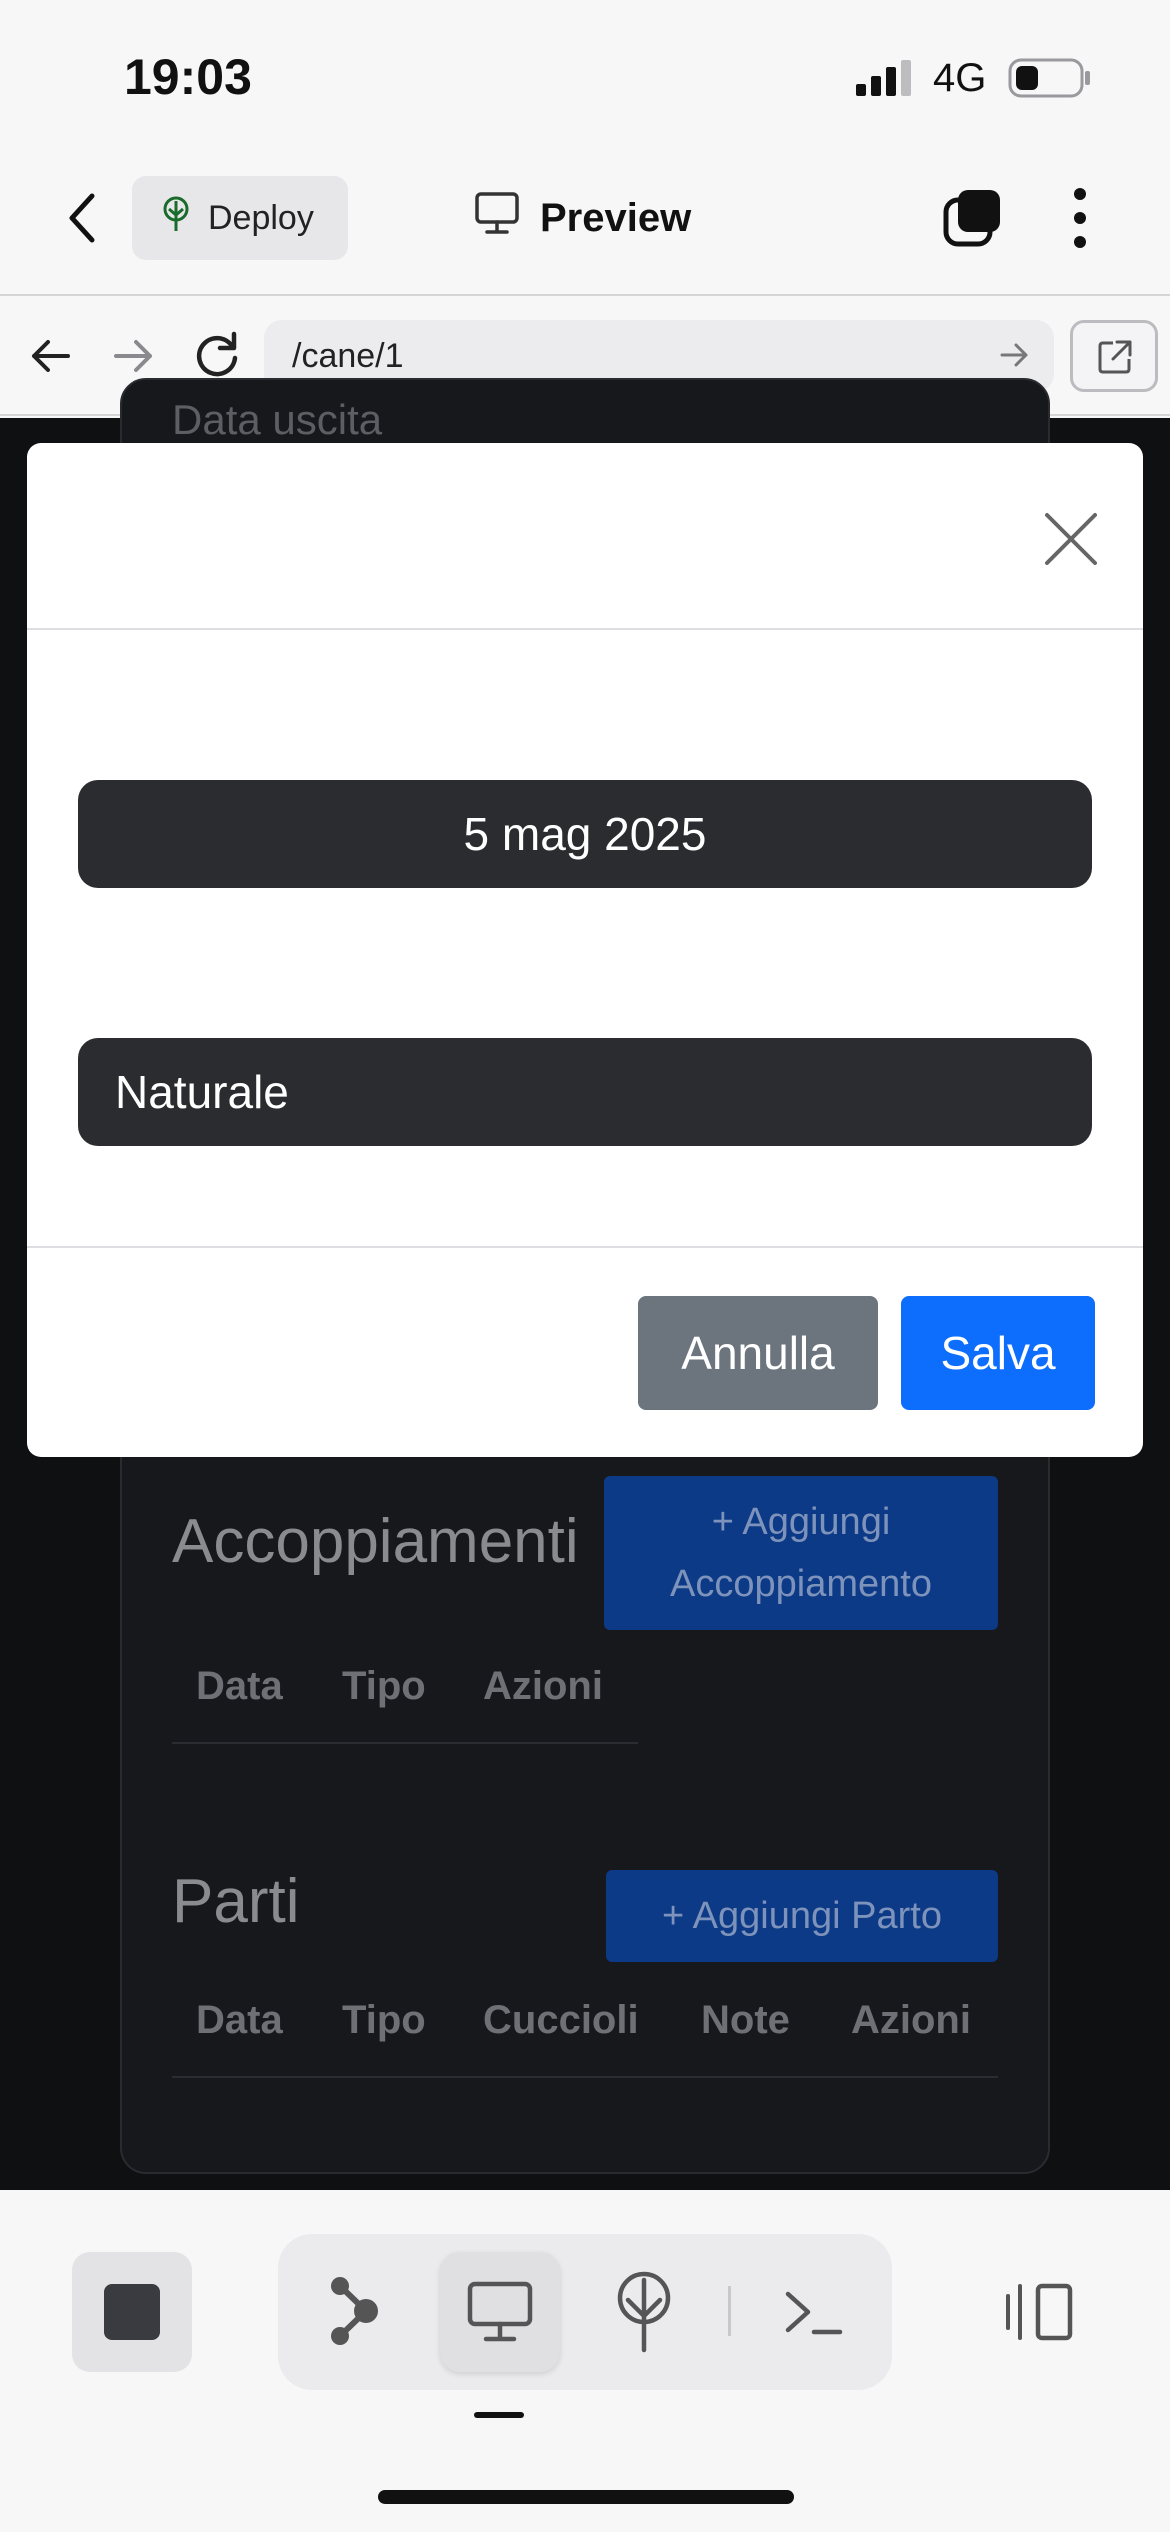 Image resolution: width=1170 pixels, height=2532 pixels. I want to click on data-uscita-label: Data uscita, so click(277, 419).